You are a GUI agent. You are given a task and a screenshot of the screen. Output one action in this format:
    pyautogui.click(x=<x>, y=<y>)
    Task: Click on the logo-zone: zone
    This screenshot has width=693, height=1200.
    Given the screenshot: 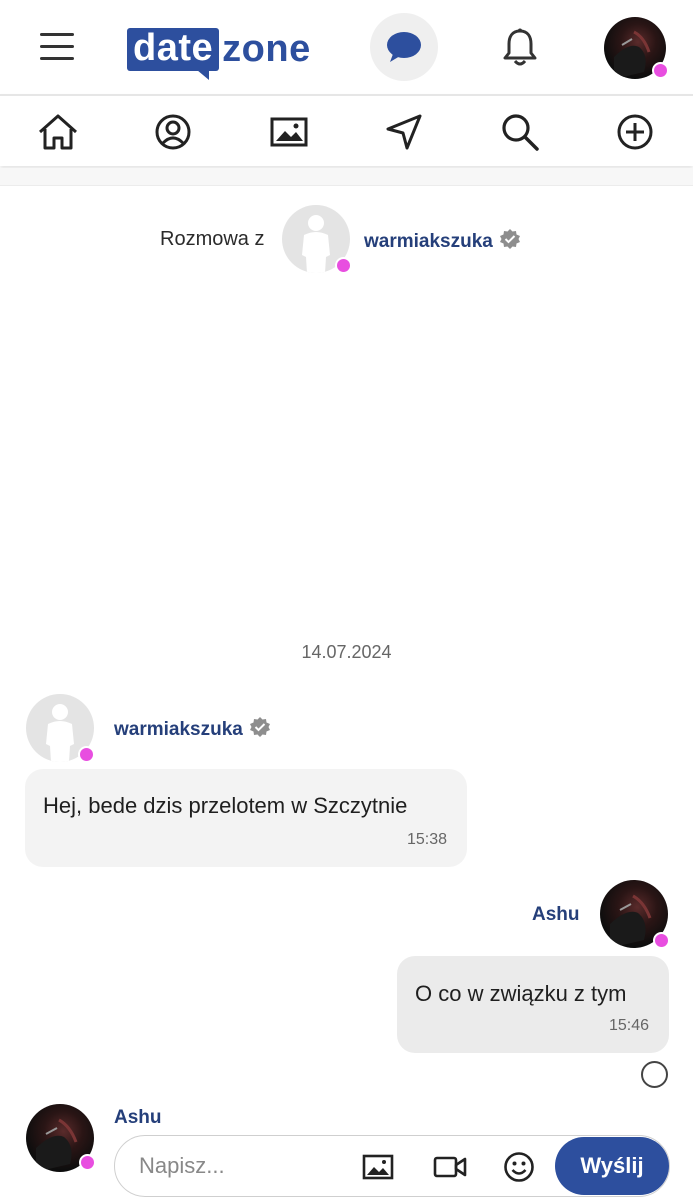 What is the action you would take?
    pyautogui.click(x=266, y=49)
    